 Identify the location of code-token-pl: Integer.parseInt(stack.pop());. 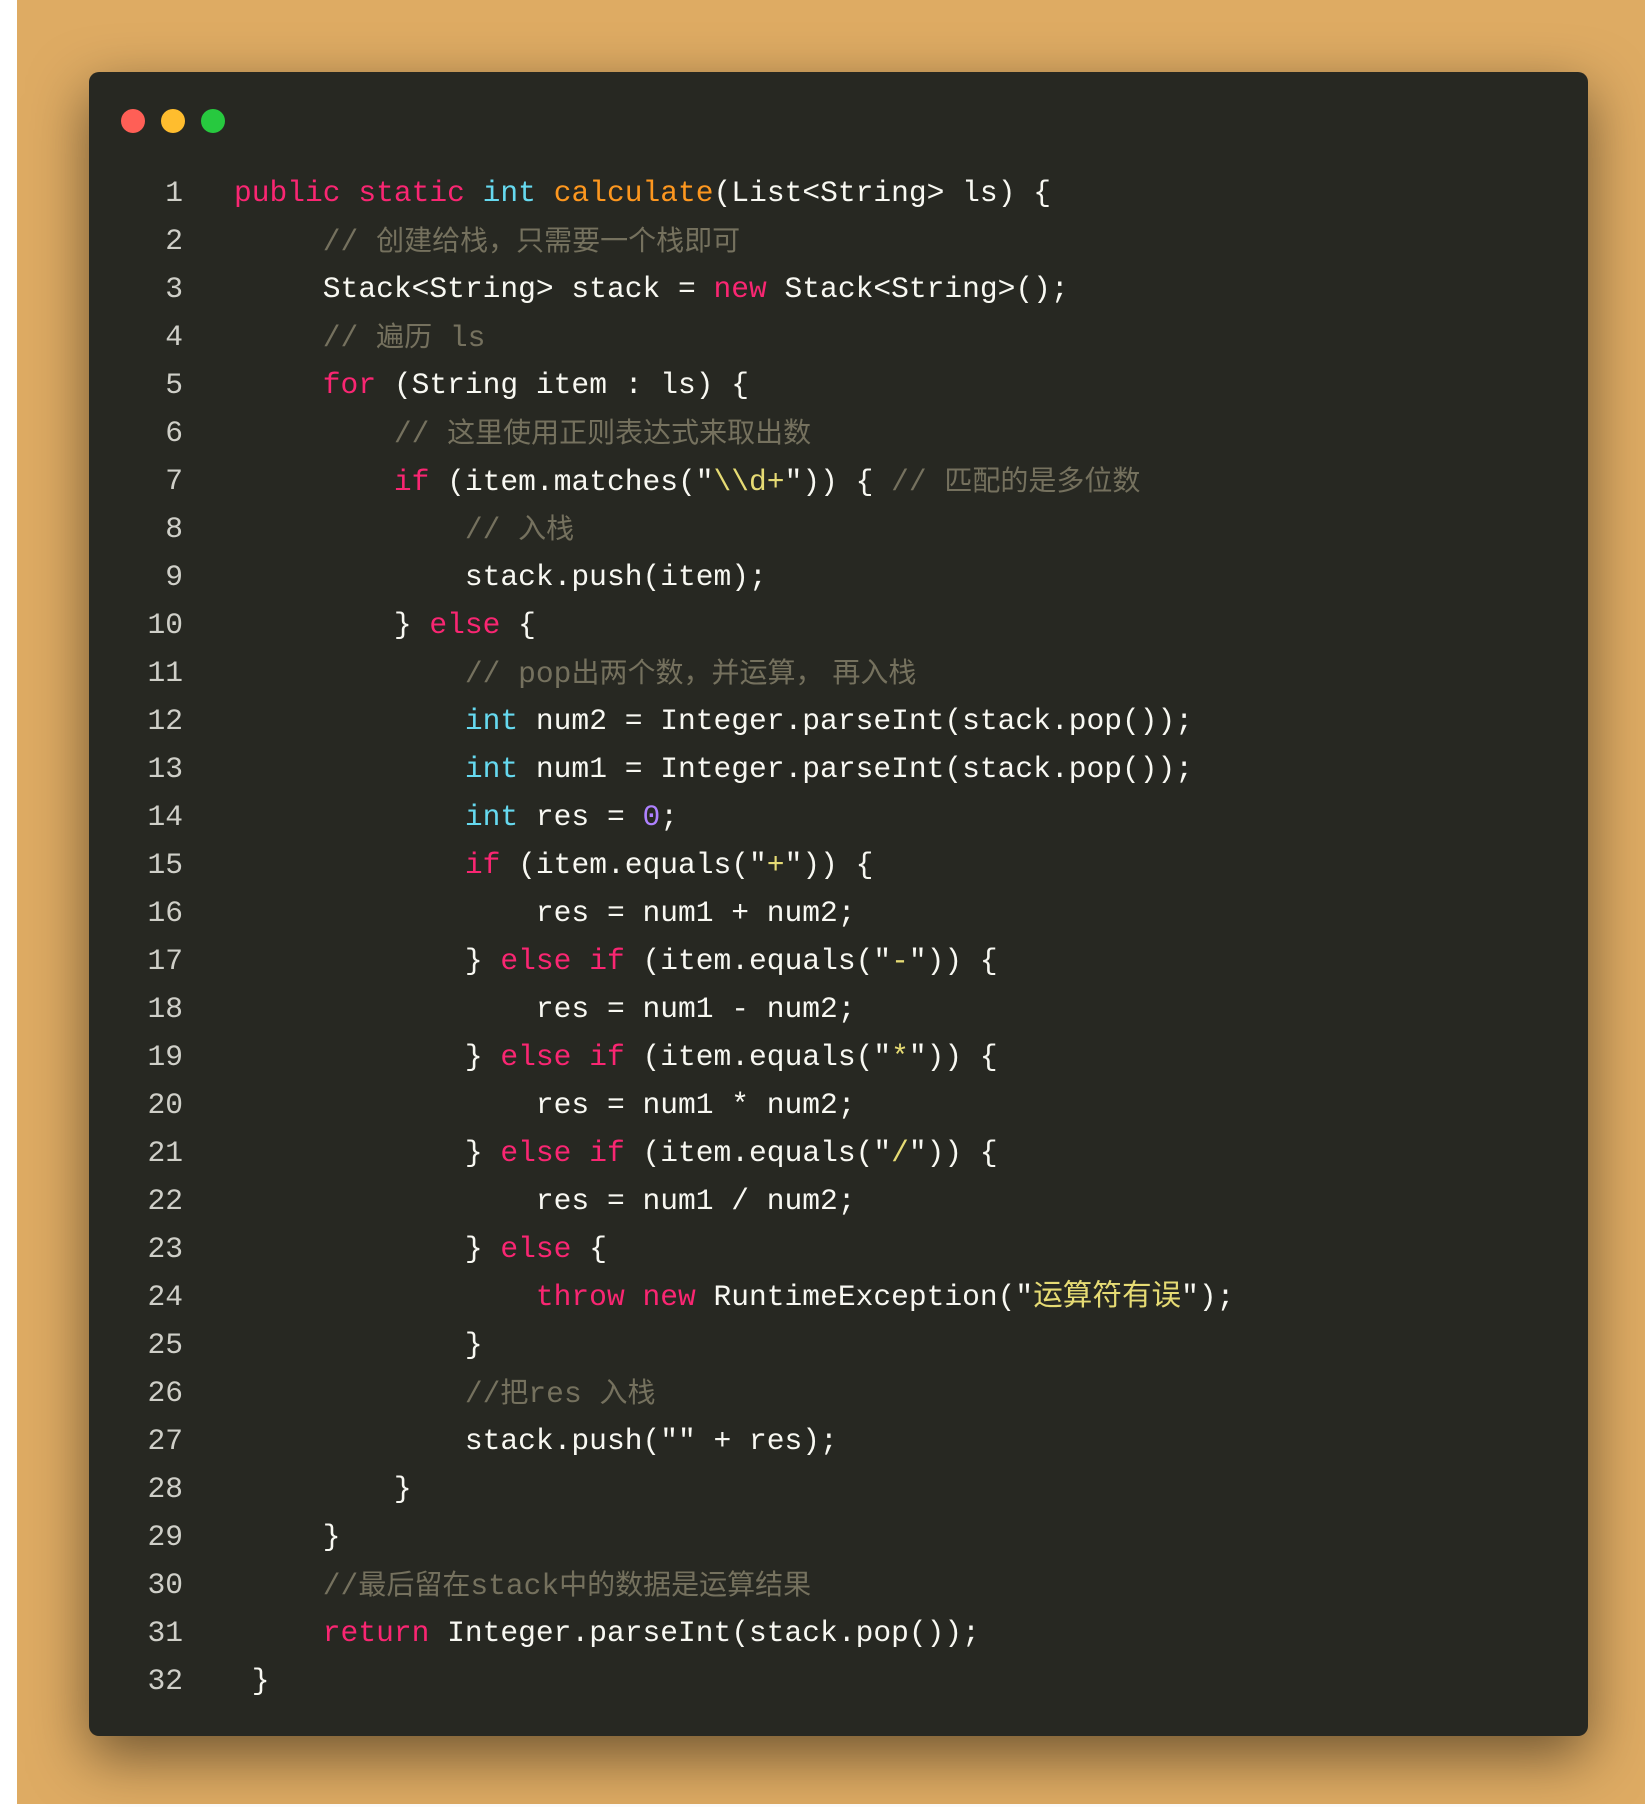
(704, 1633).